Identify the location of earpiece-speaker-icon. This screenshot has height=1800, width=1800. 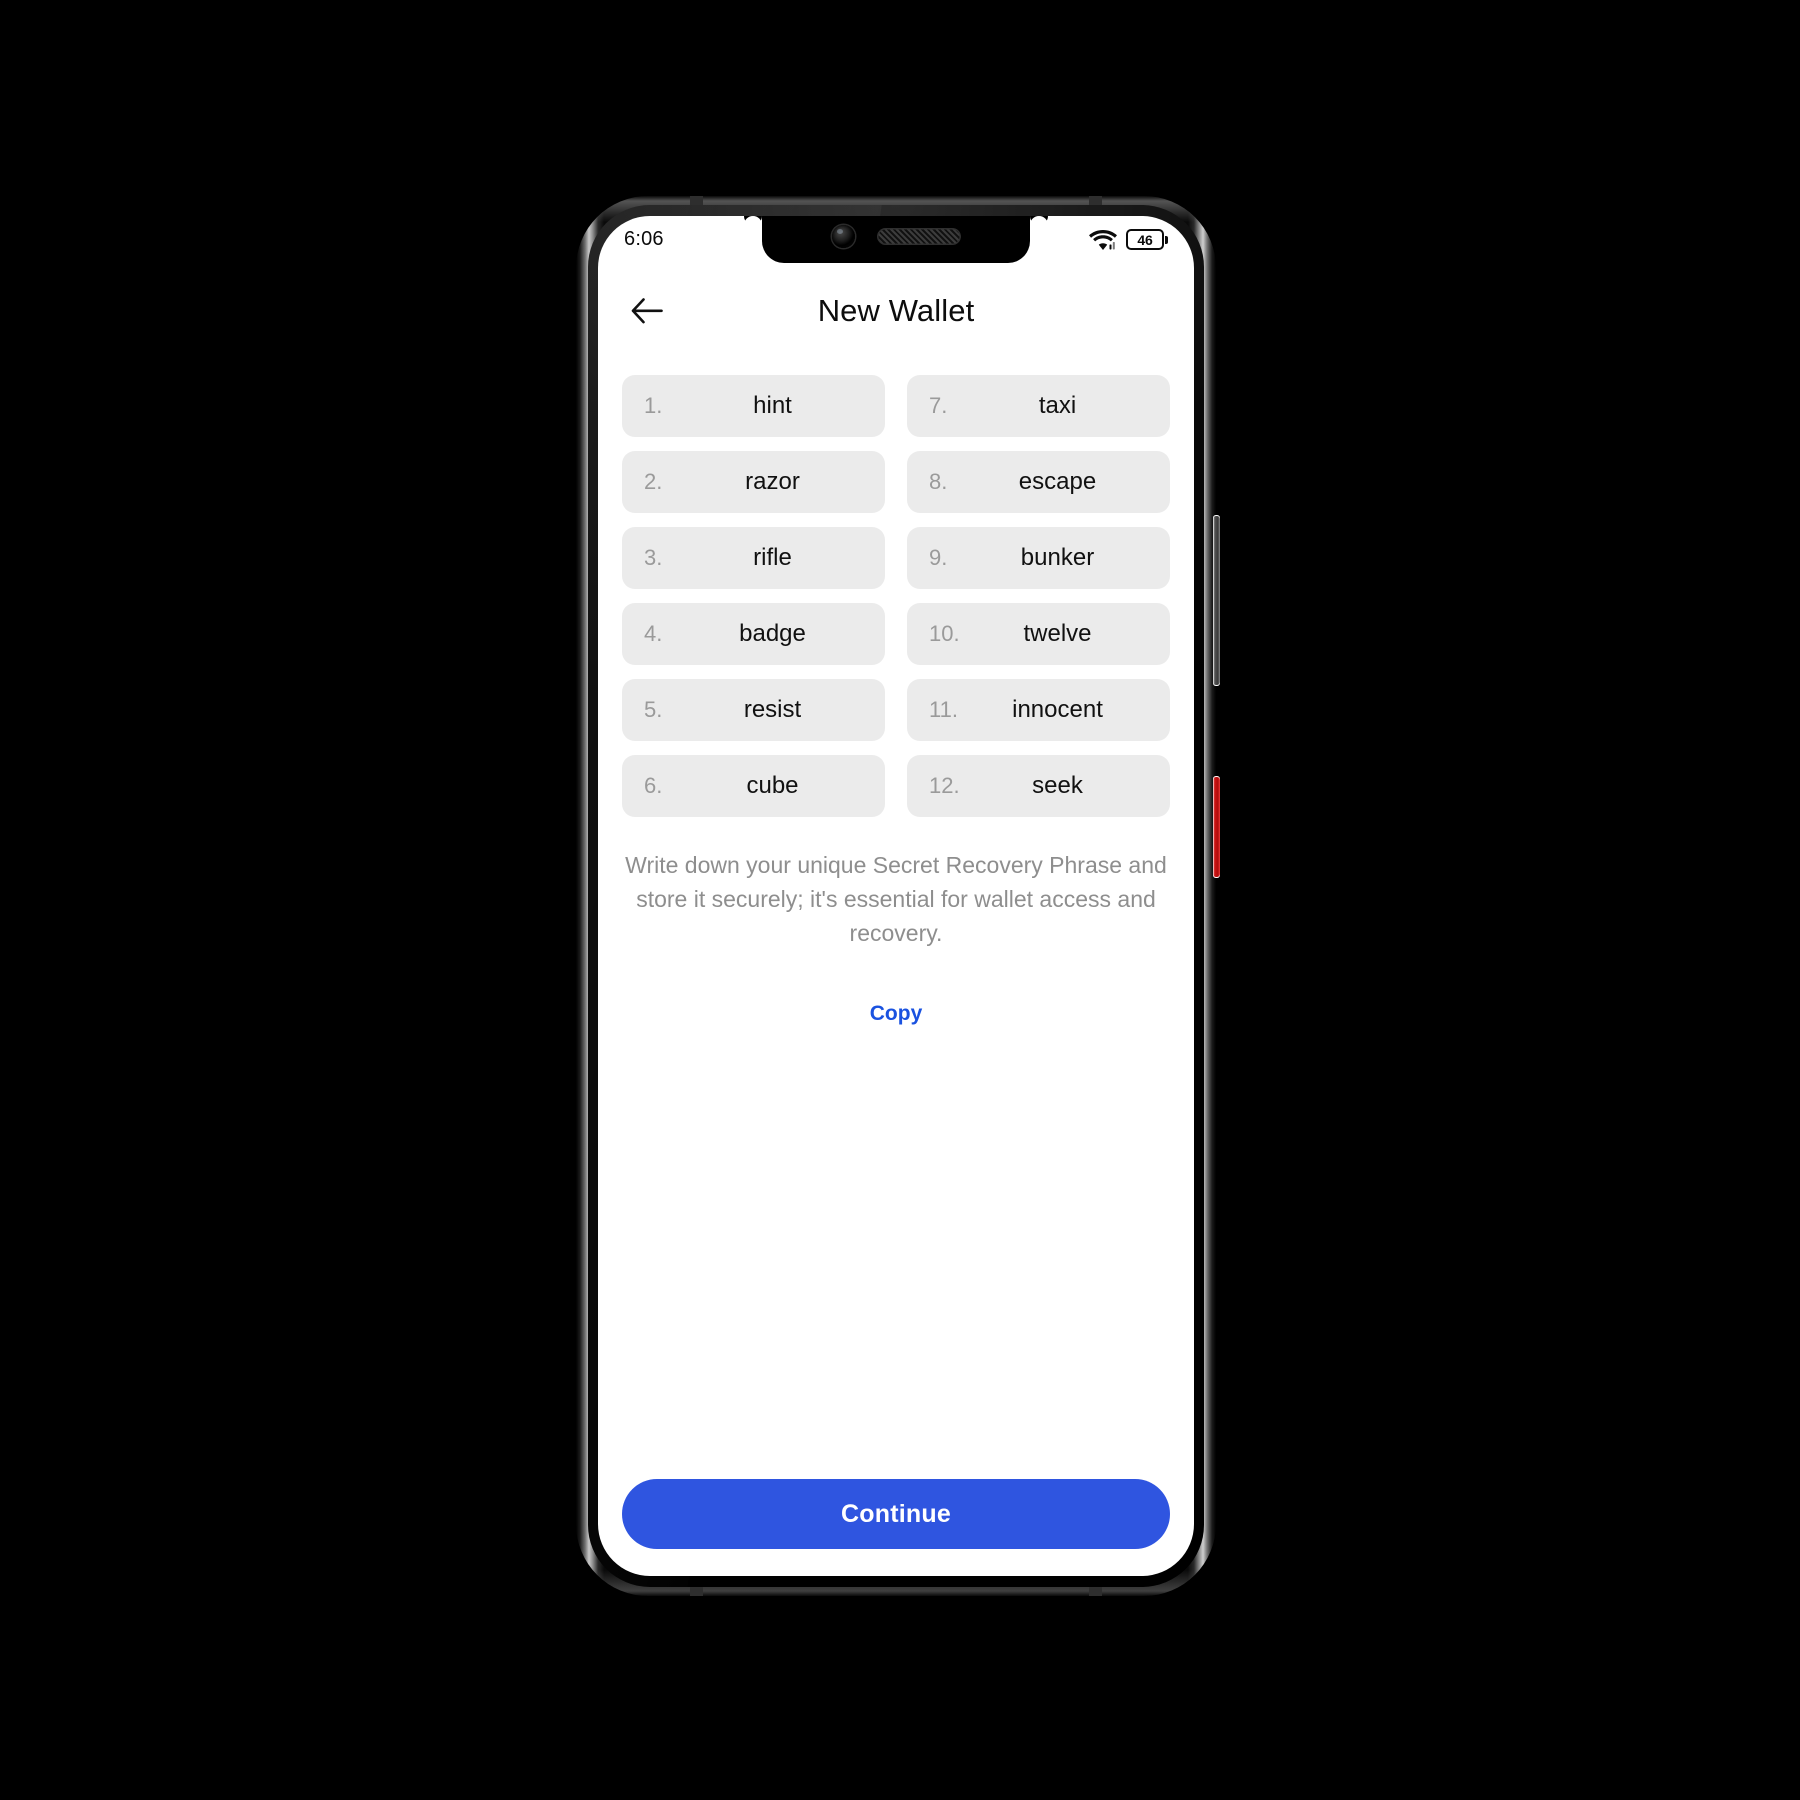
(918, 236).